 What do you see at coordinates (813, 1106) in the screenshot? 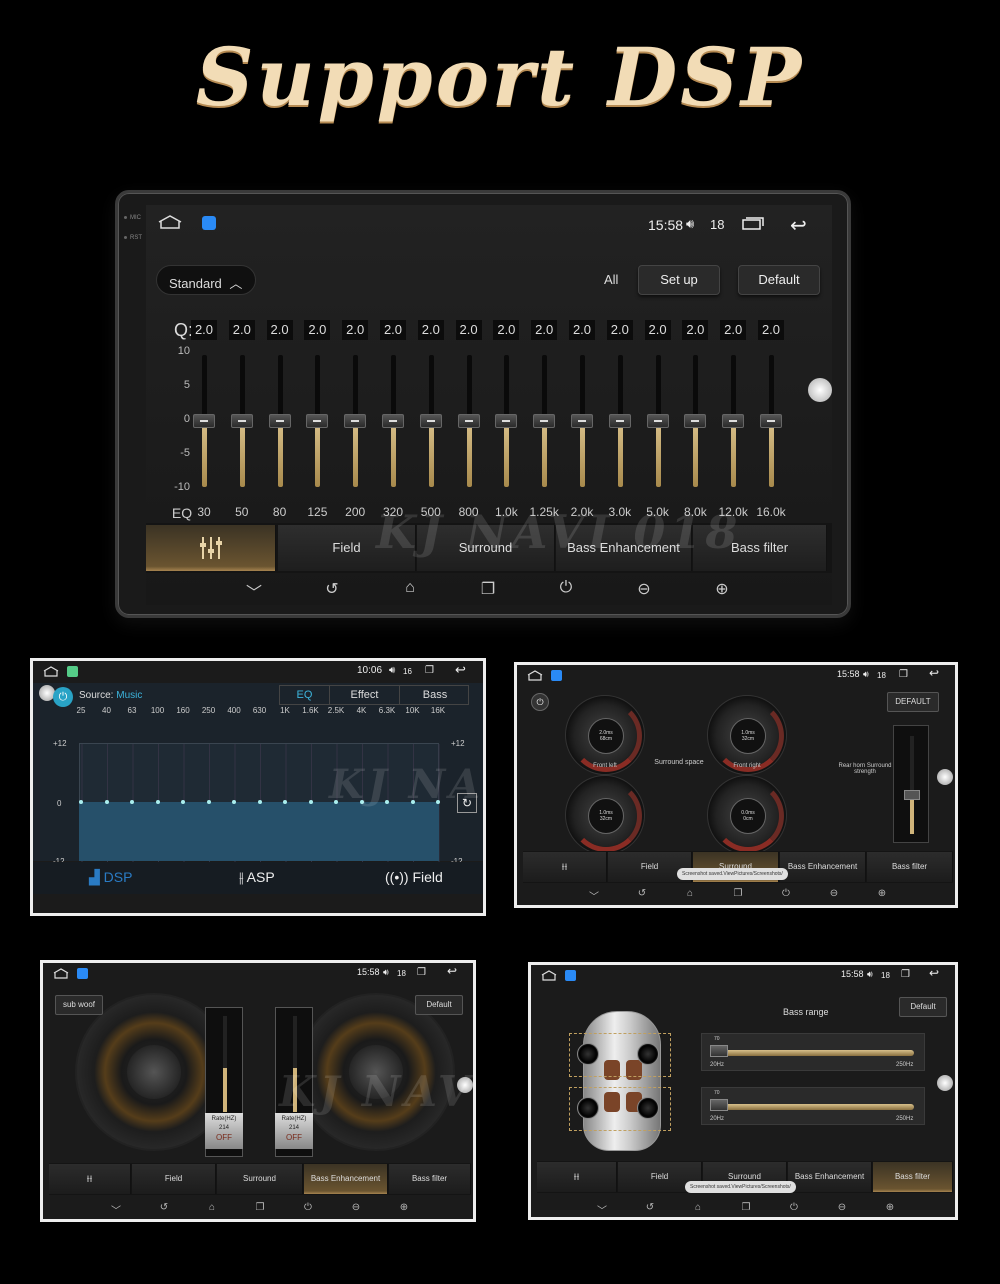
I see `bass-range-slider-2: 70 20Hz 250Hz` at bounding box center [813, 1106].